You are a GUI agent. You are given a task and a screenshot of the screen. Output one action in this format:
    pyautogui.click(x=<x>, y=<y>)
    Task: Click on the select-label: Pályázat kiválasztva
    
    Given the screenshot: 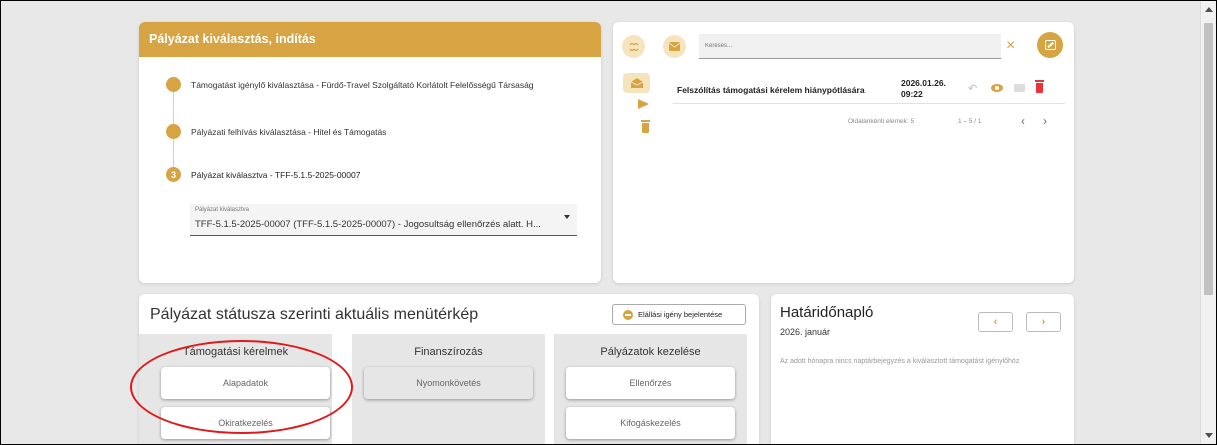 What is the action you would take?
    pyautogui.click(x=222, y=210)
    